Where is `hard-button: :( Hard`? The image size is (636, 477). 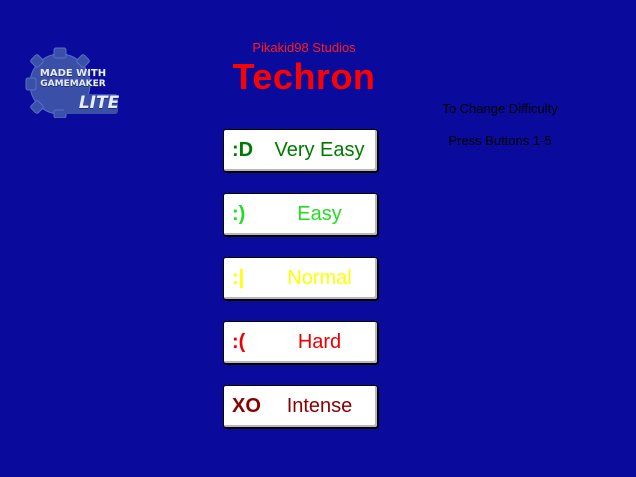 hard-button: :( Hard is located at coordinates (300, 342).